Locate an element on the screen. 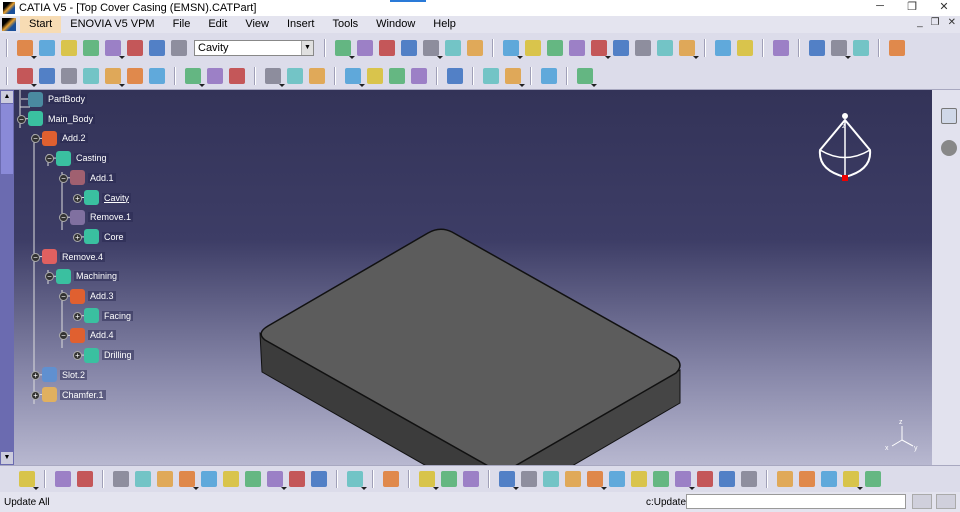  tools-icon is located at coordinates (85, 479).